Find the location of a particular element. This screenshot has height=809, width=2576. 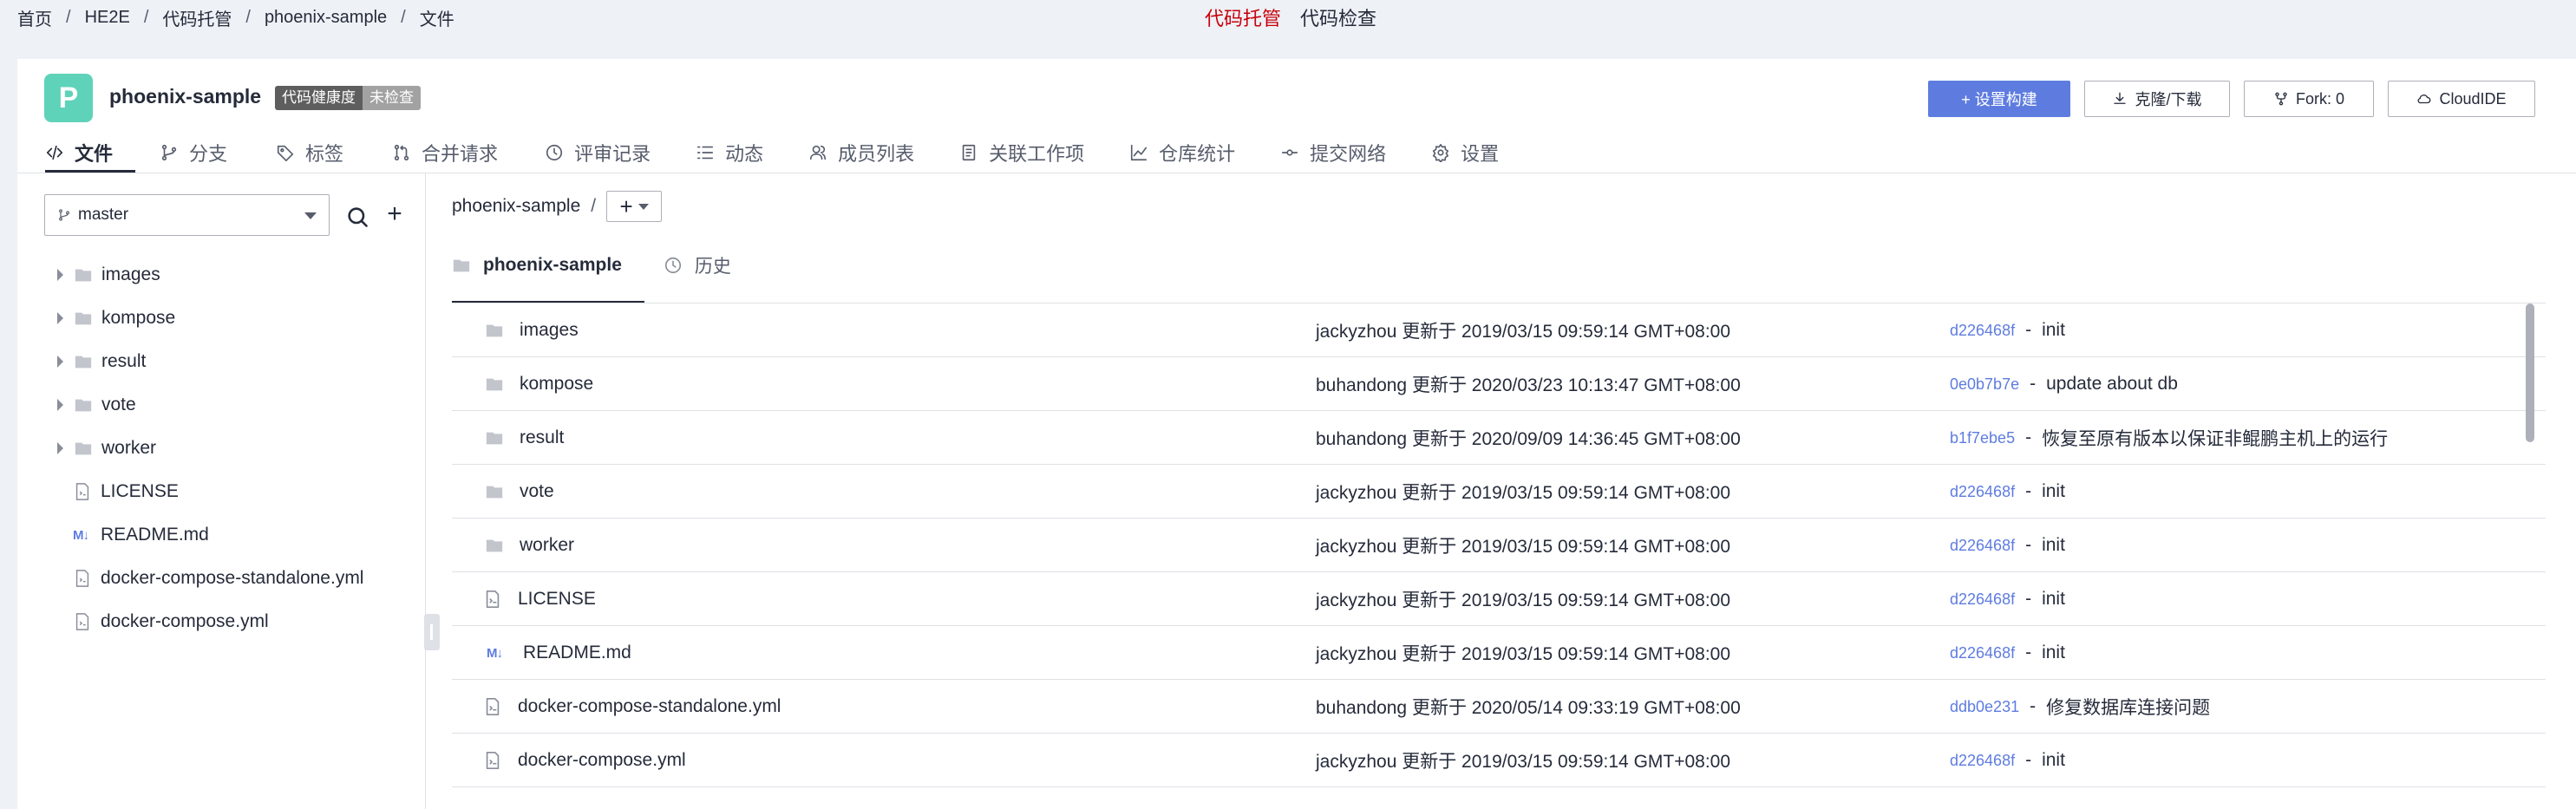

tab-work-items-label: 关联工作项 is located at coordinates (1037, 154).